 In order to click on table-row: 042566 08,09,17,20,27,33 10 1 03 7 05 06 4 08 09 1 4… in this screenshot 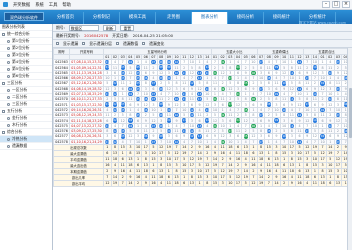, I will do `click(201, 78)`.